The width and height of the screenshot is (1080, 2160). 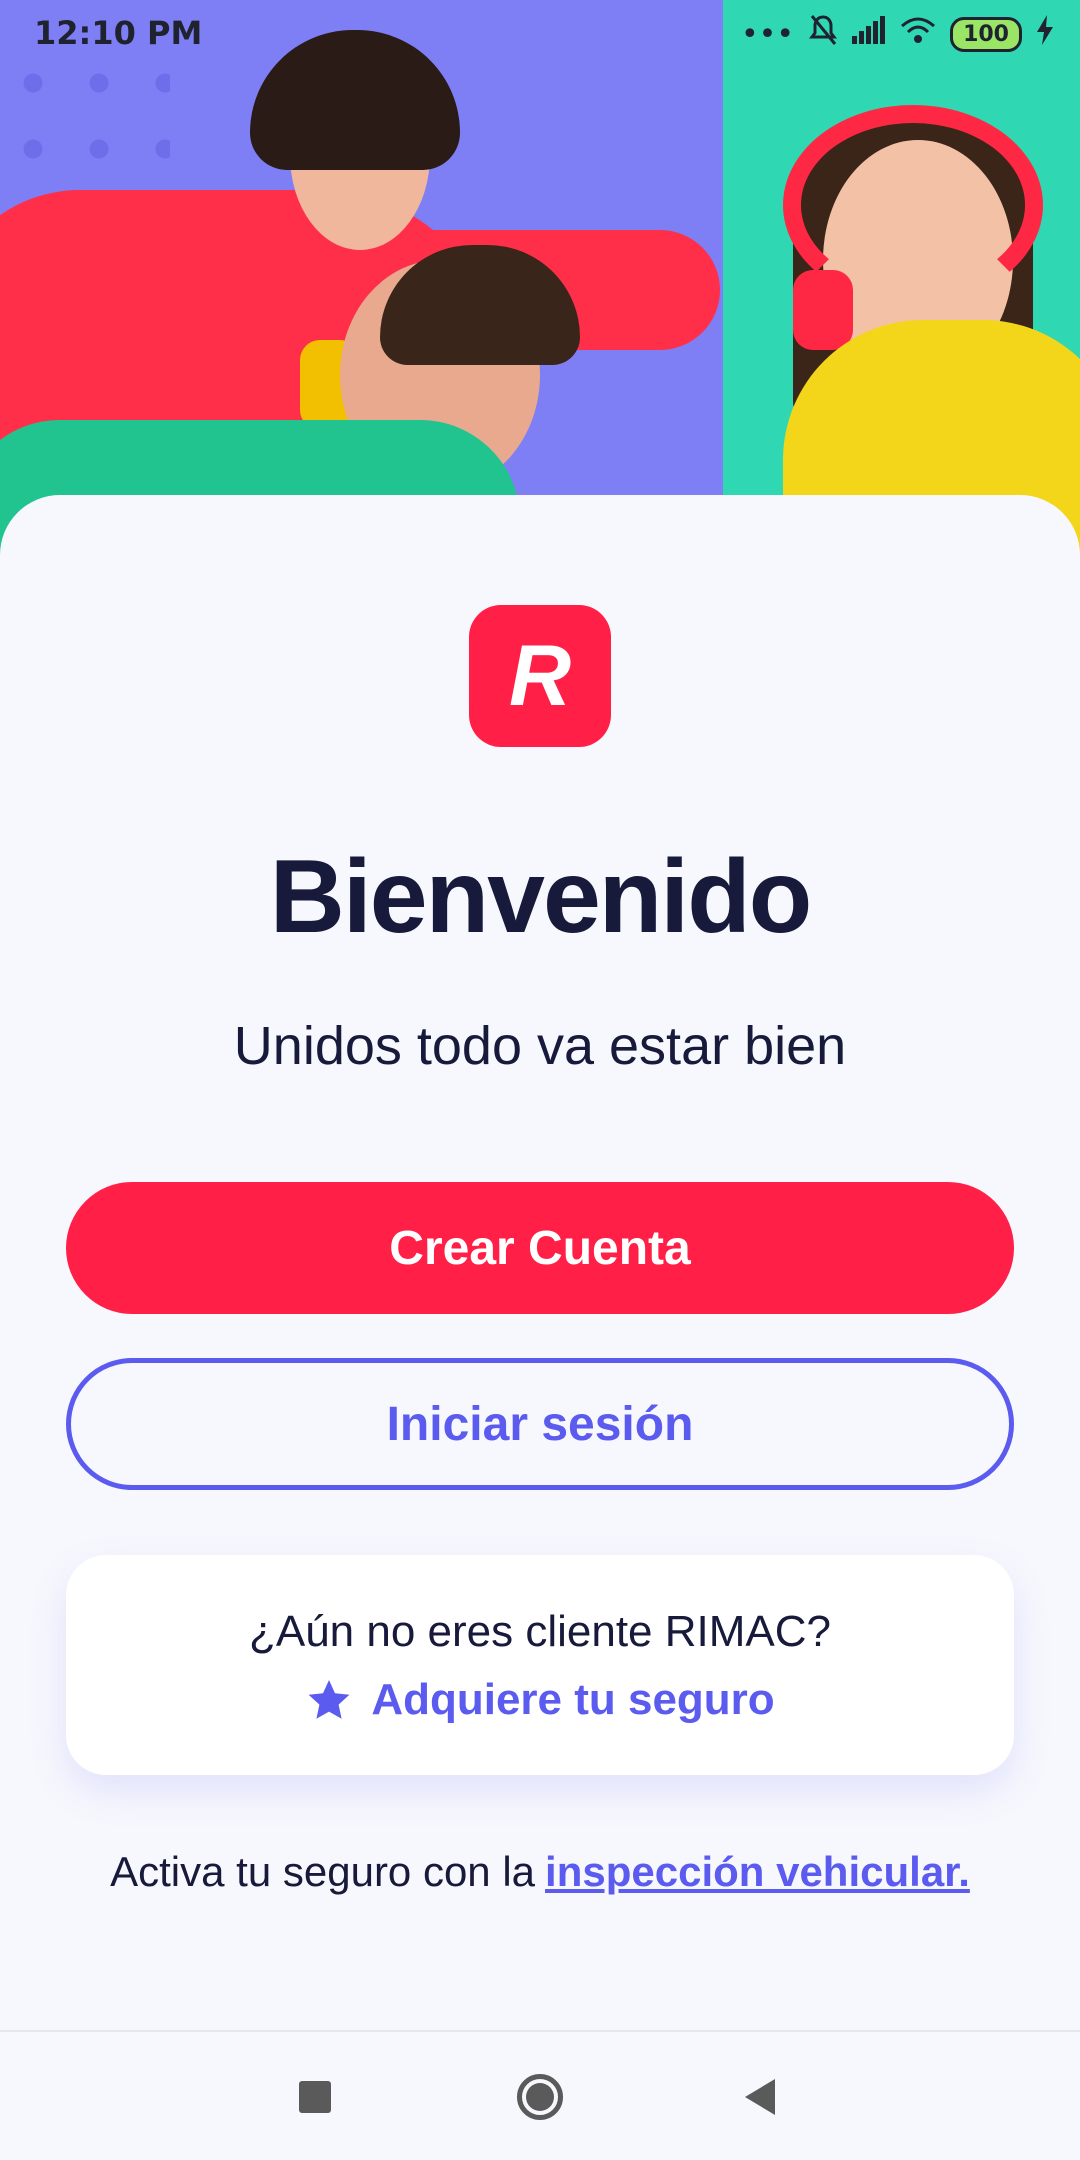 I want to click on hero-shape-earcup, so click(x=823, y=310).